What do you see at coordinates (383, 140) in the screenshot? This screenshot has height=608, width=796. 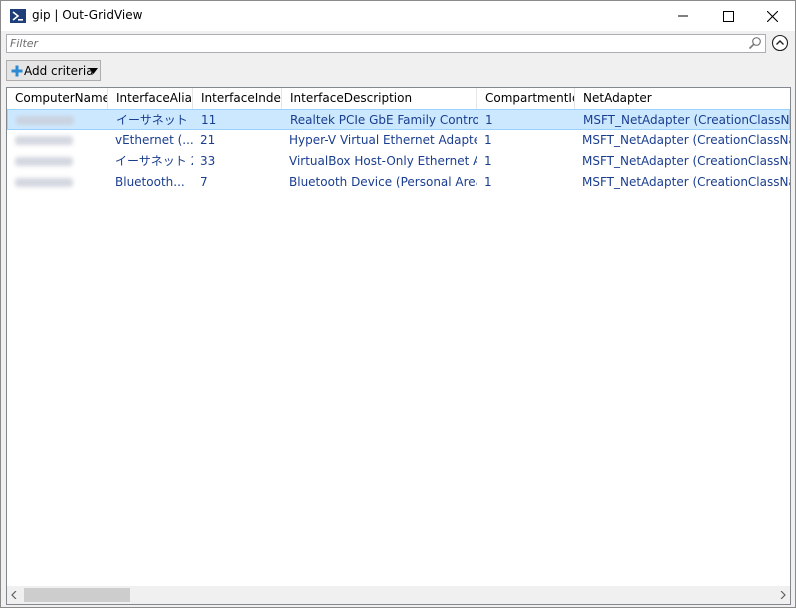 I see `cell-interfacedescription: Hyper-V Virtual Ethernet Adapter` at bounding box center [383, 140].